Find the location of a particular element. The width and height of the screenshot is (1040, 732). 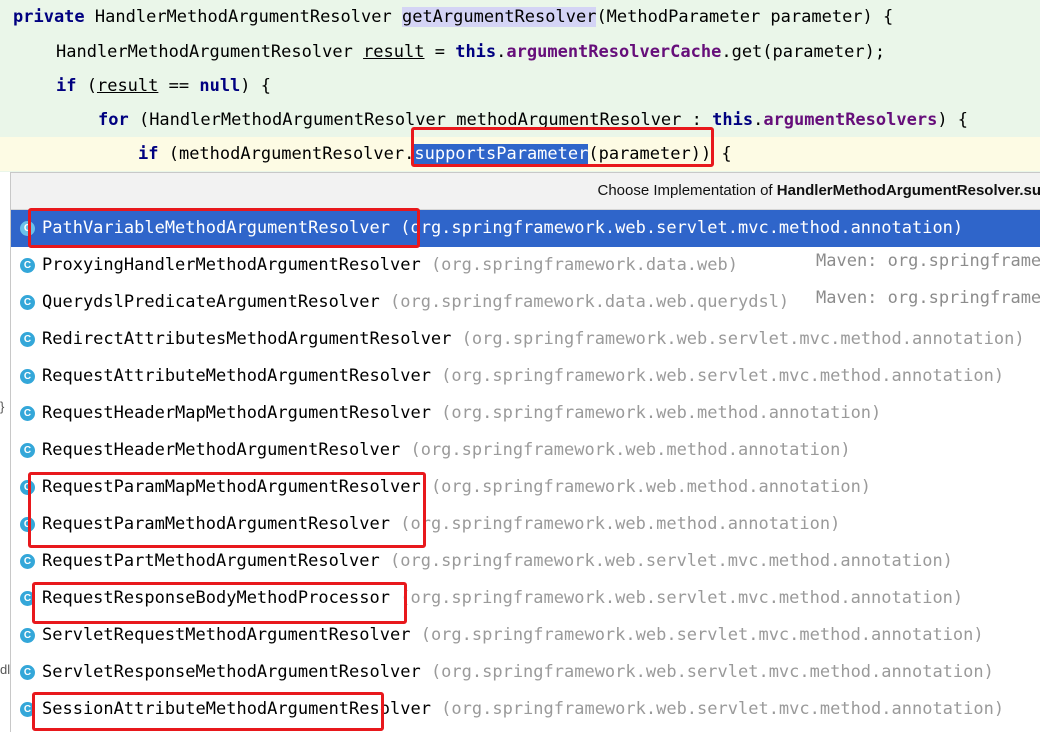

popup-title-interface: HandlerMethodArgumentResolver.su is located at coordinates (908, 190).